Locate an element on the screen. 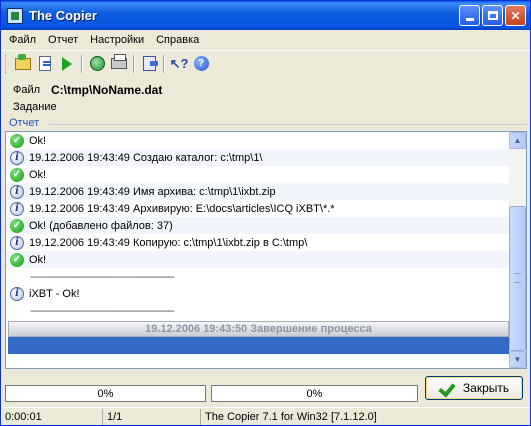  exit-button is located at coordinates (149, 64).